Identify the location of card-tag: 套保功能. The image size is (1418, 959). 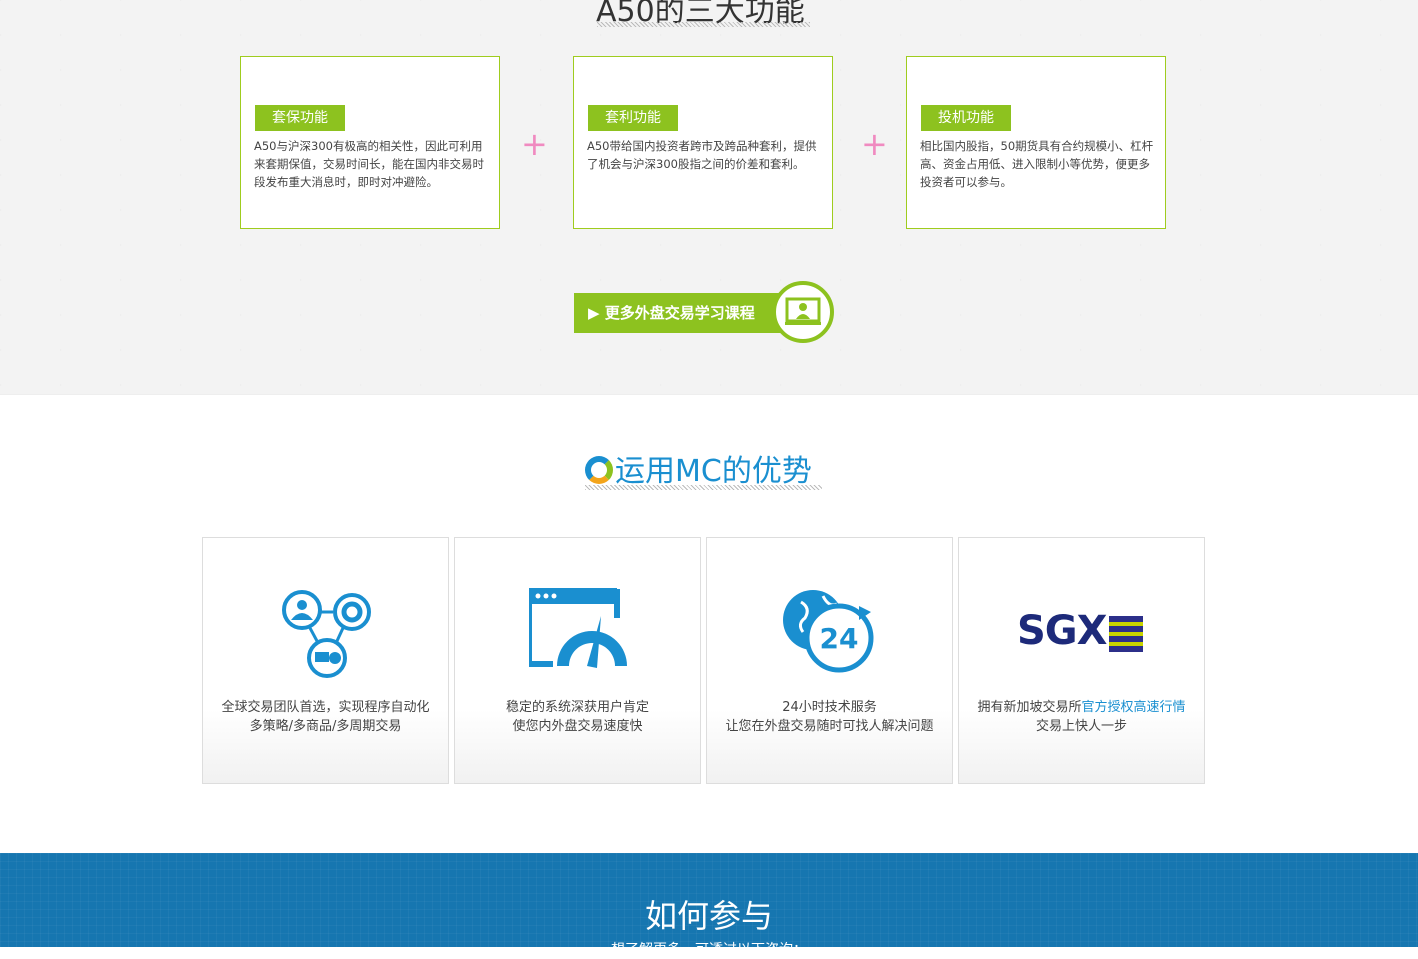
(300, 118).